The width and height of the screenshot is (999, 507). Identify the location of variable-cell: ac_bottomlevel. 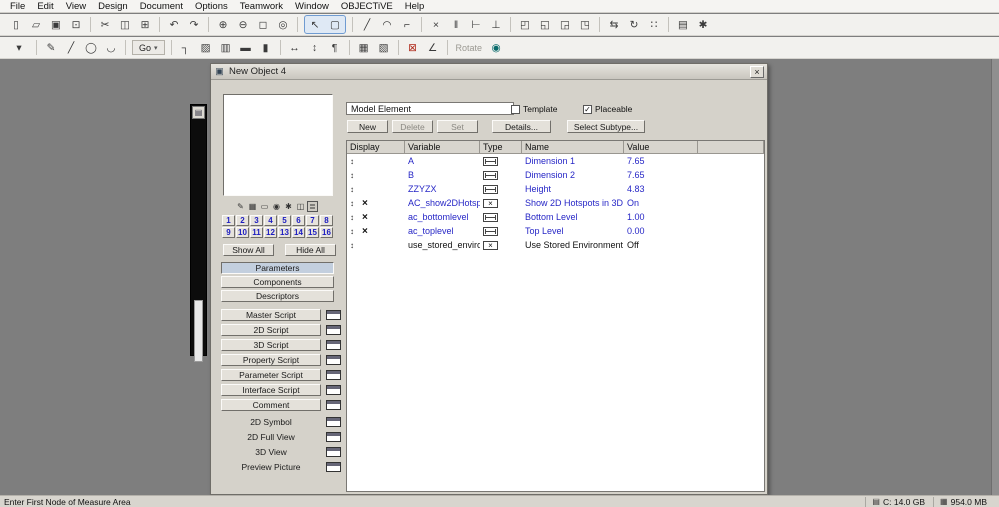
(442, 217).